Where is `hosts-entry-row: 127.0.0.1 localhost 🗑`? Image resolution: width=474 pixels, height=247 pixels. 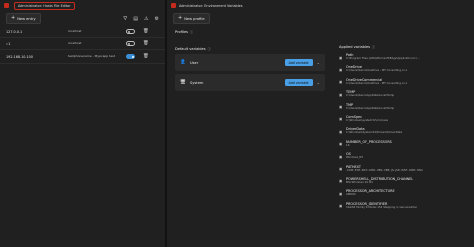 hosts-entry-row: 127.0.0.1 localhost 🗑 is located at coordinates (82, 32).